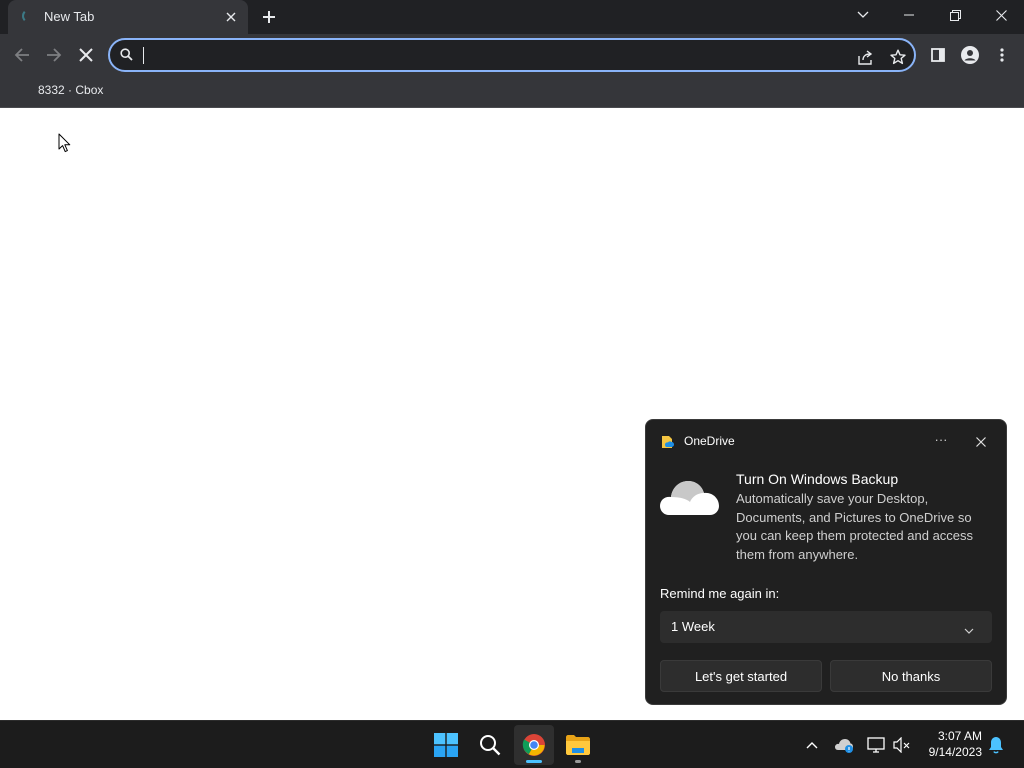 This screenshot has height=768, width=1024. I want to click on restore-button, so click(955, 15).